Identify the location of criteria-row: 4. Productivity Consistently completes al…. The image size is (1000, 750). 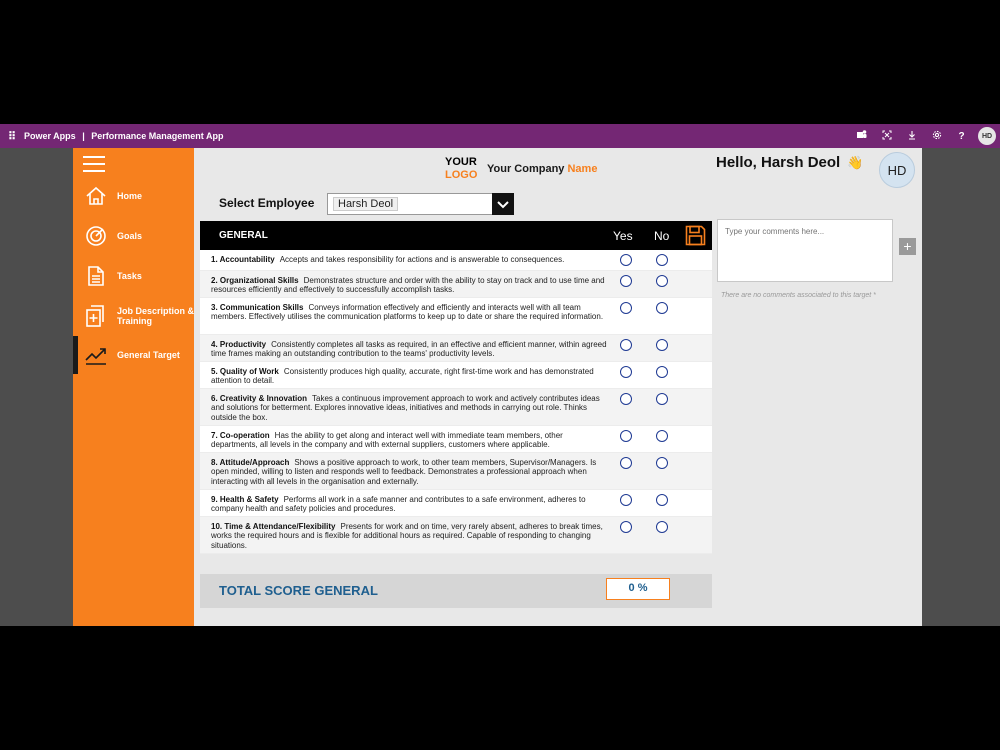
(456, 348).